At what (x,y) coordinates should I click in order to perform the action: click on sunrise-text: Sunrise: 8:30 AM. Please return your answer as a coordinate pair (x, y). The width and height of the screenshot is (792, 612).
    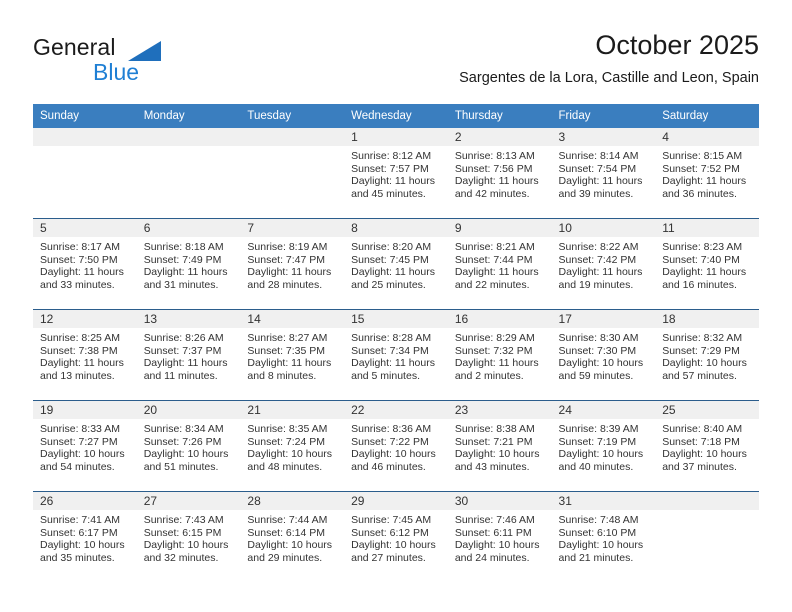
    Looking at the image, I should click on (598, 338).